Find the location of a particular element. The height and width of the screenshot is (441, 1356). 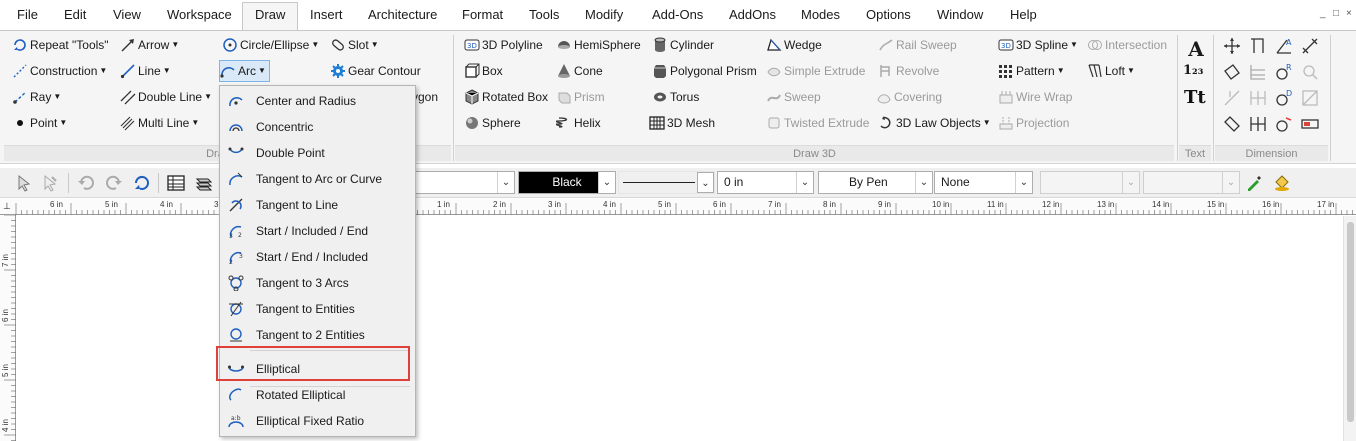

torus-button: Torus is located at coordinates (675, 97).